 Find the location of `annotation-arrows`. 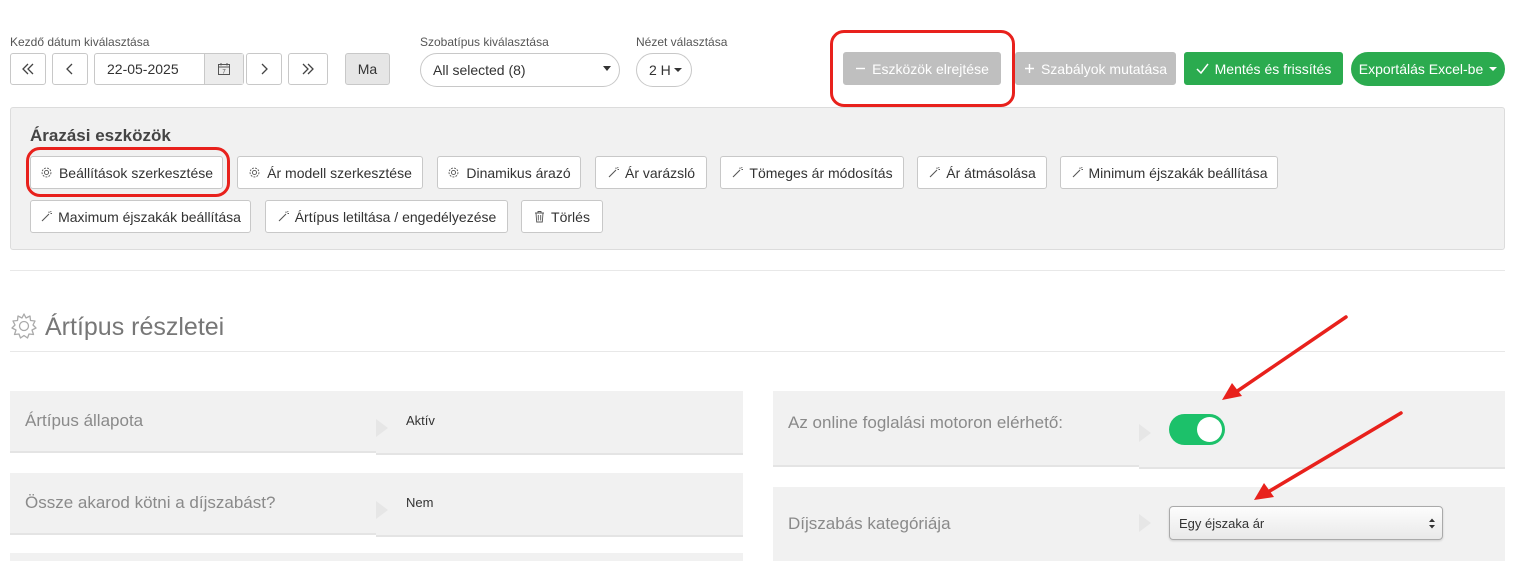

annotation-arrows is located at coordinates (1312, 407).